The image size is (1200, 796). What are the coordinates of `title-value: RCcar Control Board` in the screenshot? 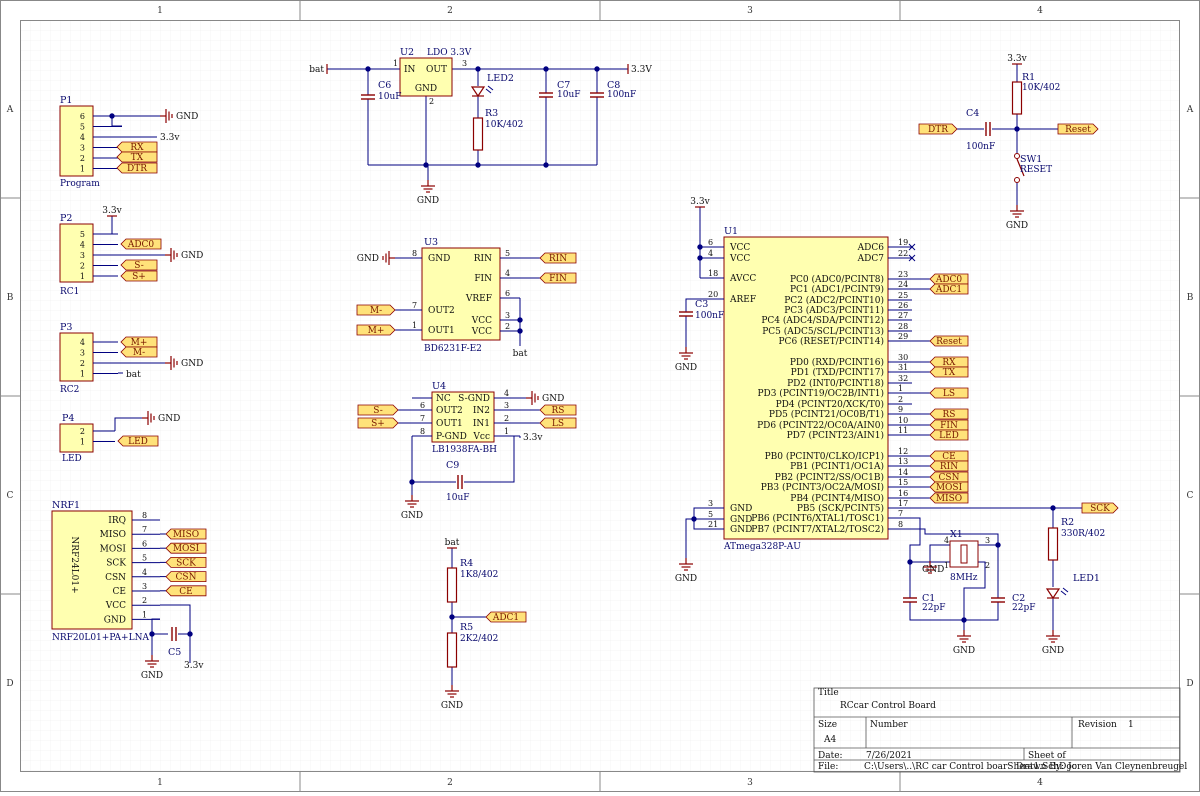 It's located at (888, 706).